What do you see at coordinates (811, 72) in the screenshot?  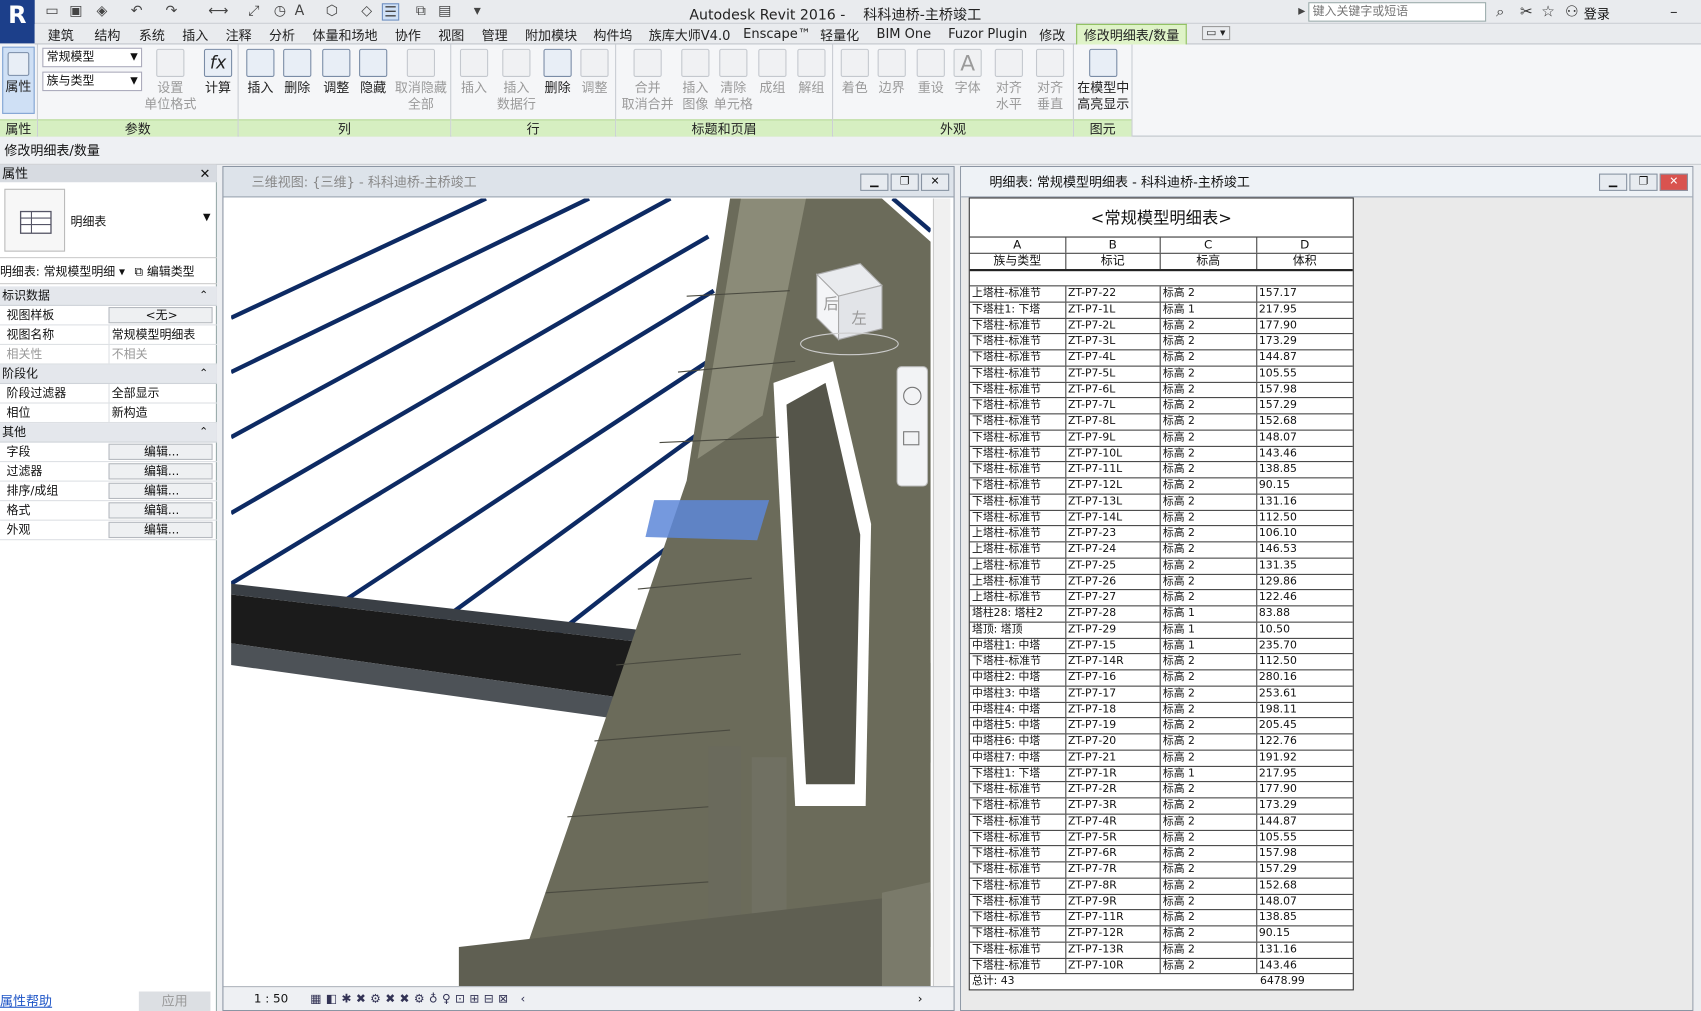 I see `ungroup-button: 解组` at bounding box center [811, 72].